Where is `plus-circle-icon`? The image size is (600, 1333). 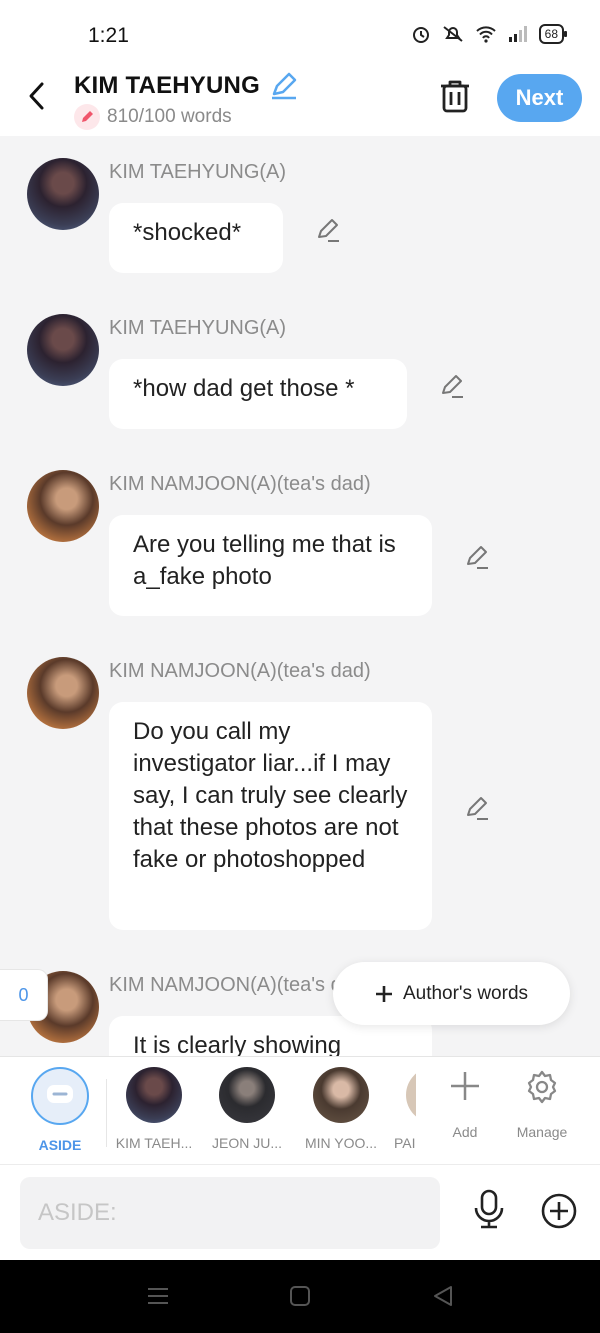
plus-circle-icon is located at coordinates (559, 1211).